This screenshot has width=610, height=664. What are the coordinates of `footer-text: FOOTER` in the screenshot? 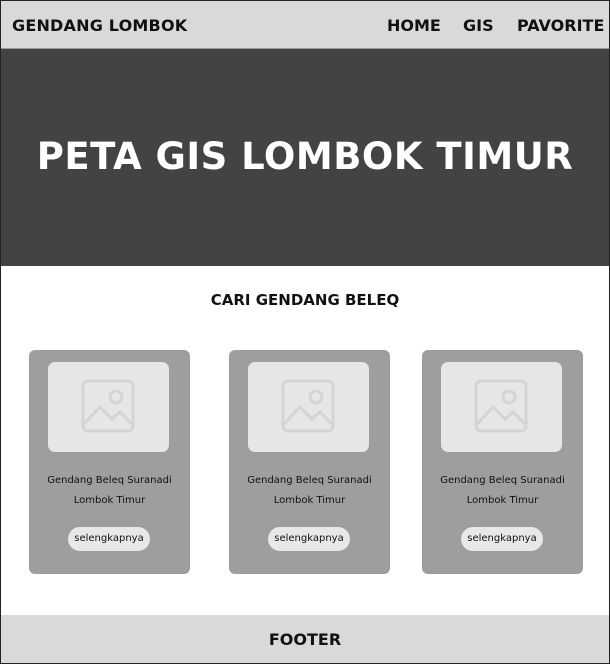 It's located at (305, 639).